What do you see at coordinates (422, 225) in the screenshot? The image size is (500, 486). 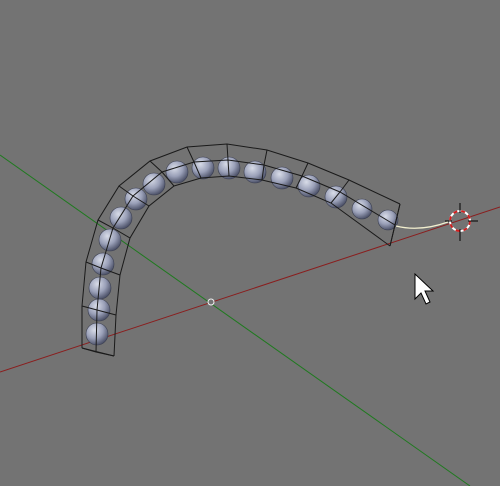 I see `curve-tail` at bounding box center [422, 225].